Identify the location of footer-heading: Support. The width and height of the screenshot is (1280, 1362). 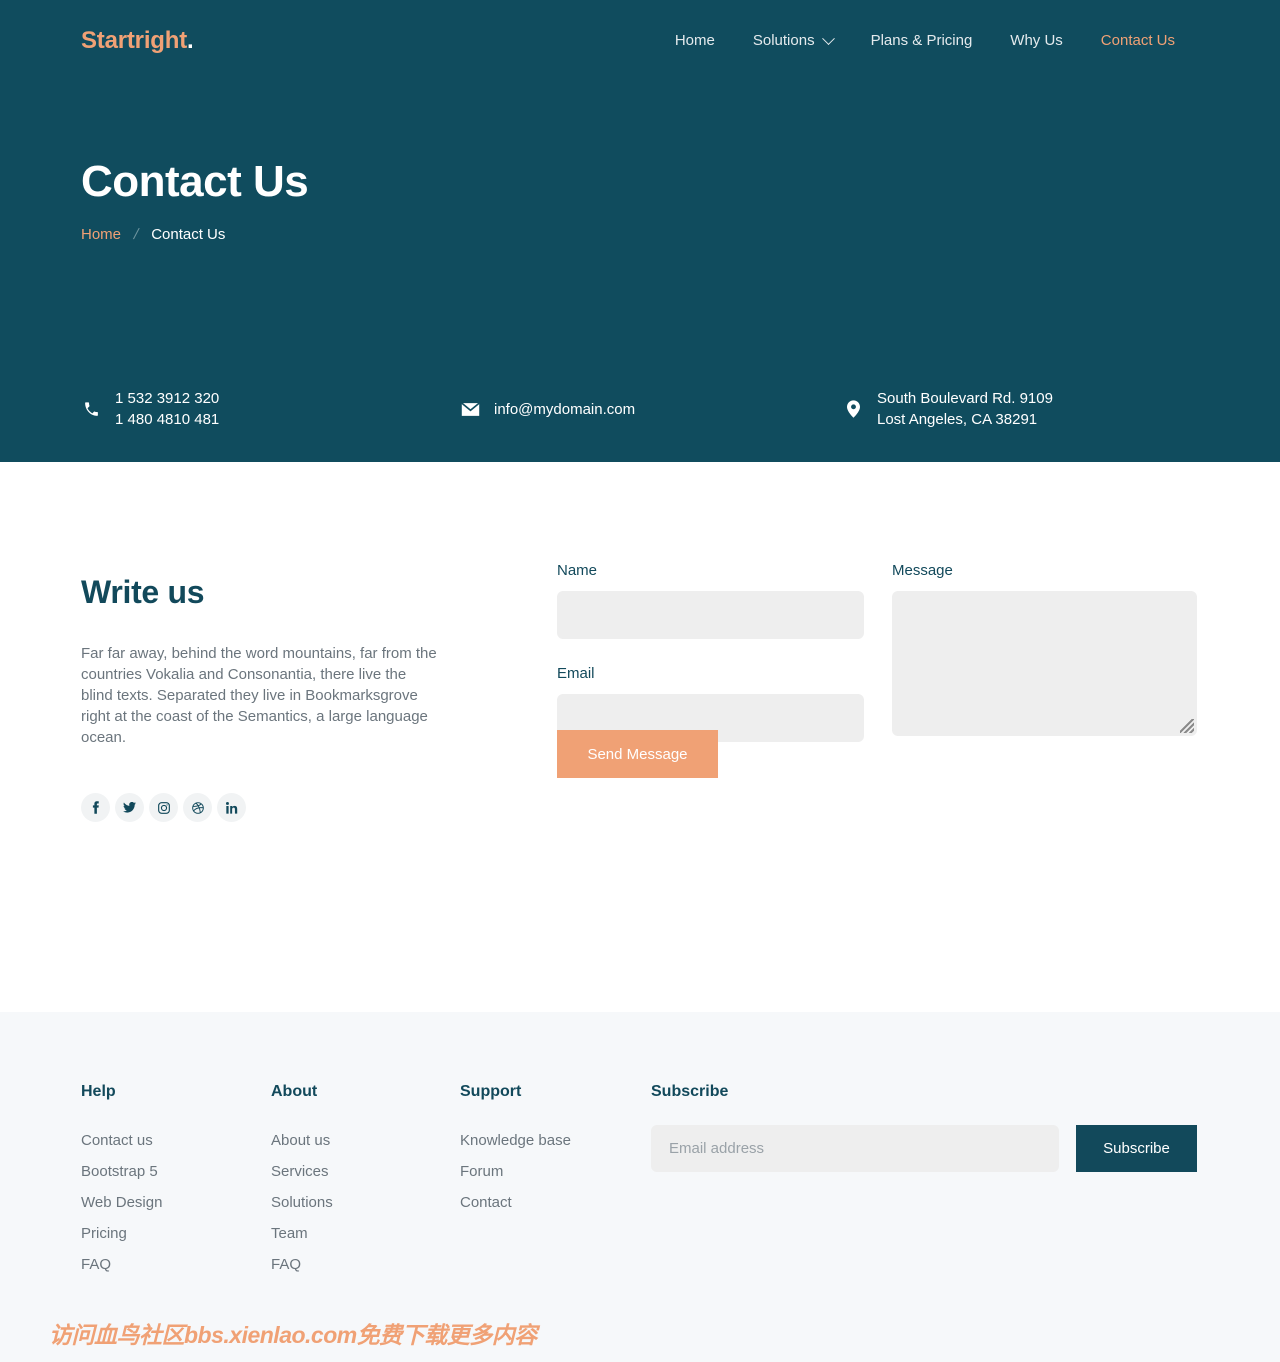
(491, 1091).